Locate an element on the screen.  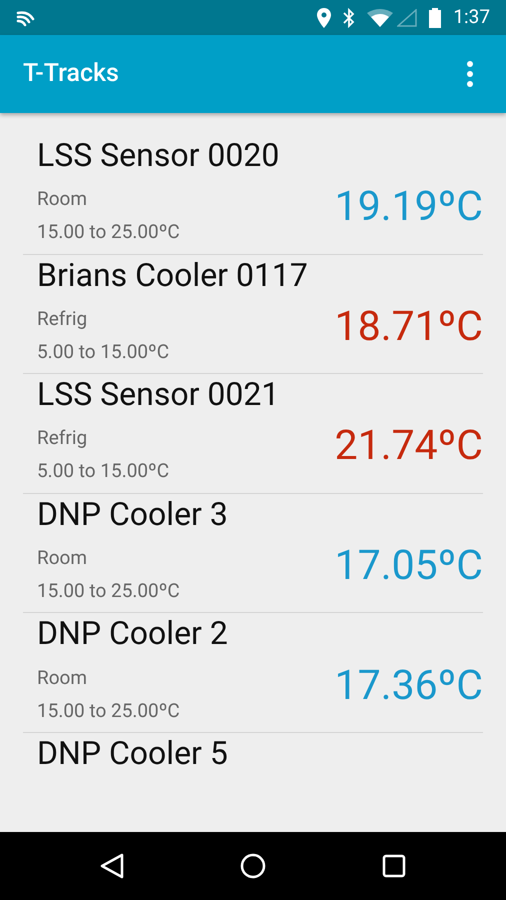
sensor-row: DNP Cooler 2 Room 15.00 to 25.00ºC 17.36ºC is located at coordinates (253, 673).